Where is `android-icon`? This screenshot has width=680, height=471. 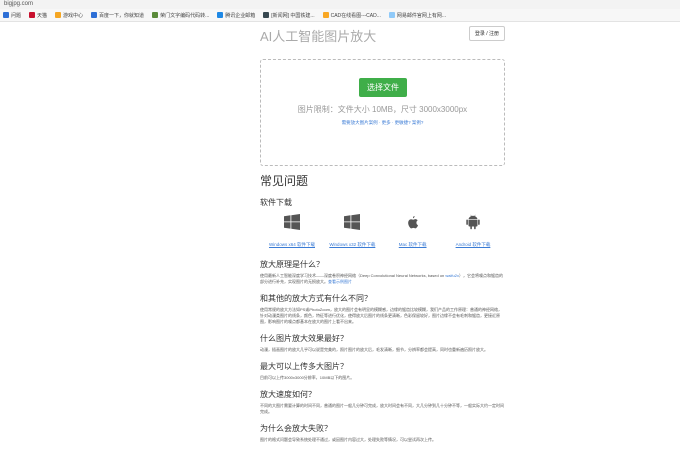
android-icon is located at coordinates (473, 222).